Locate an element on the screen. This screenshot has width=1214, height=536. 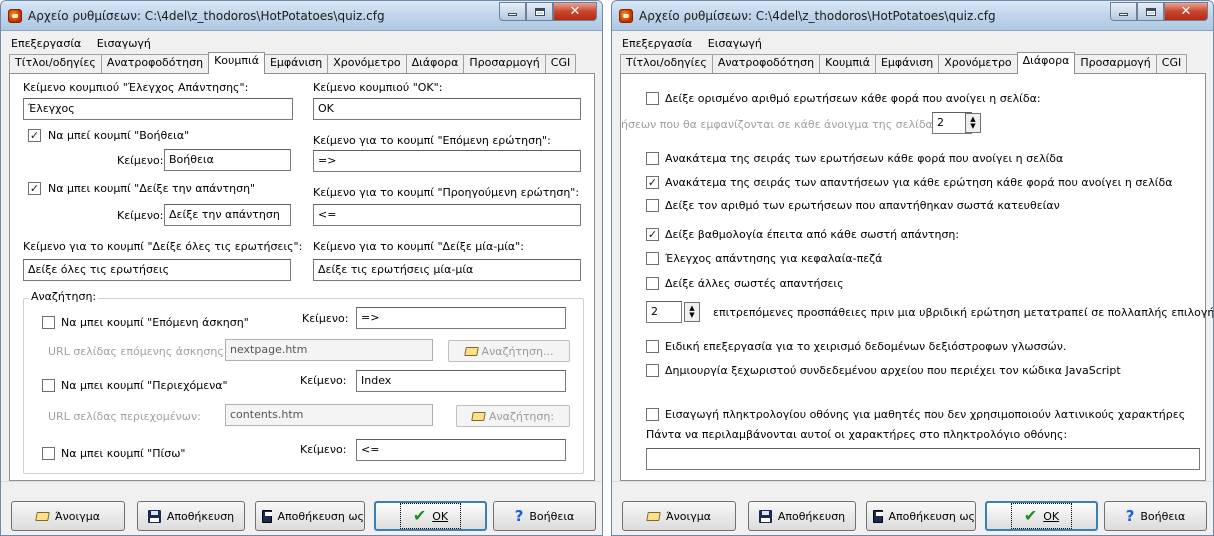
next-exercise-url-input: nextpage.htm is located at coordinates (329, 350).